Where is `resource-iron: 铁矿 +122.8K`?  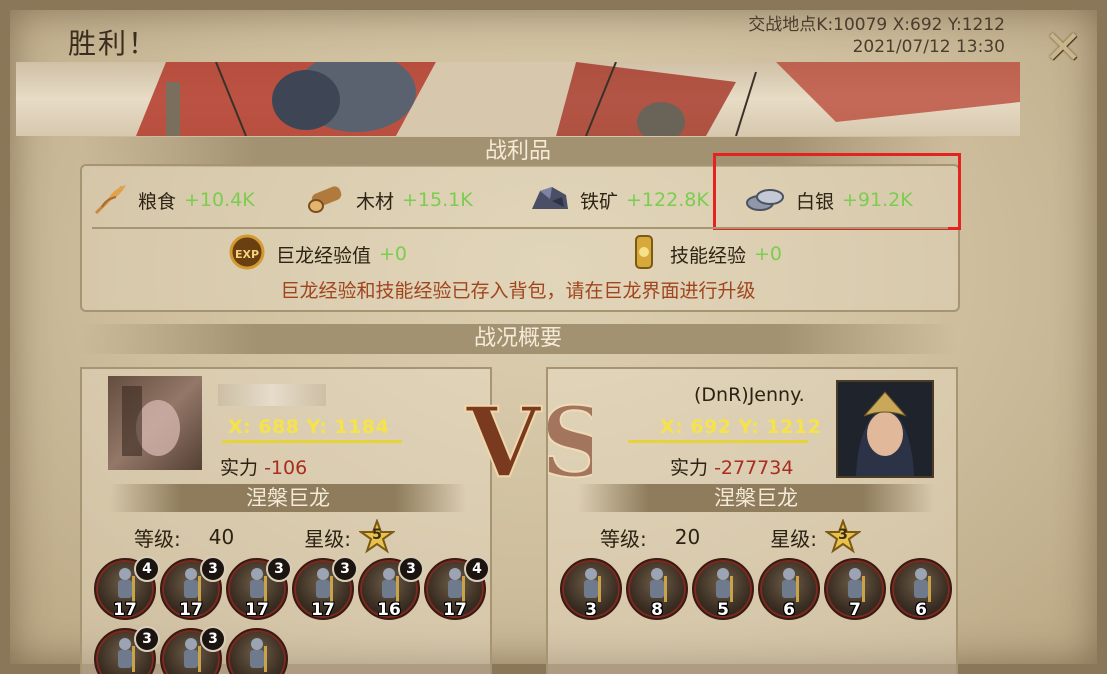 resource-iron: 铁矿 +122.8K is located at coordinates (618, 200).